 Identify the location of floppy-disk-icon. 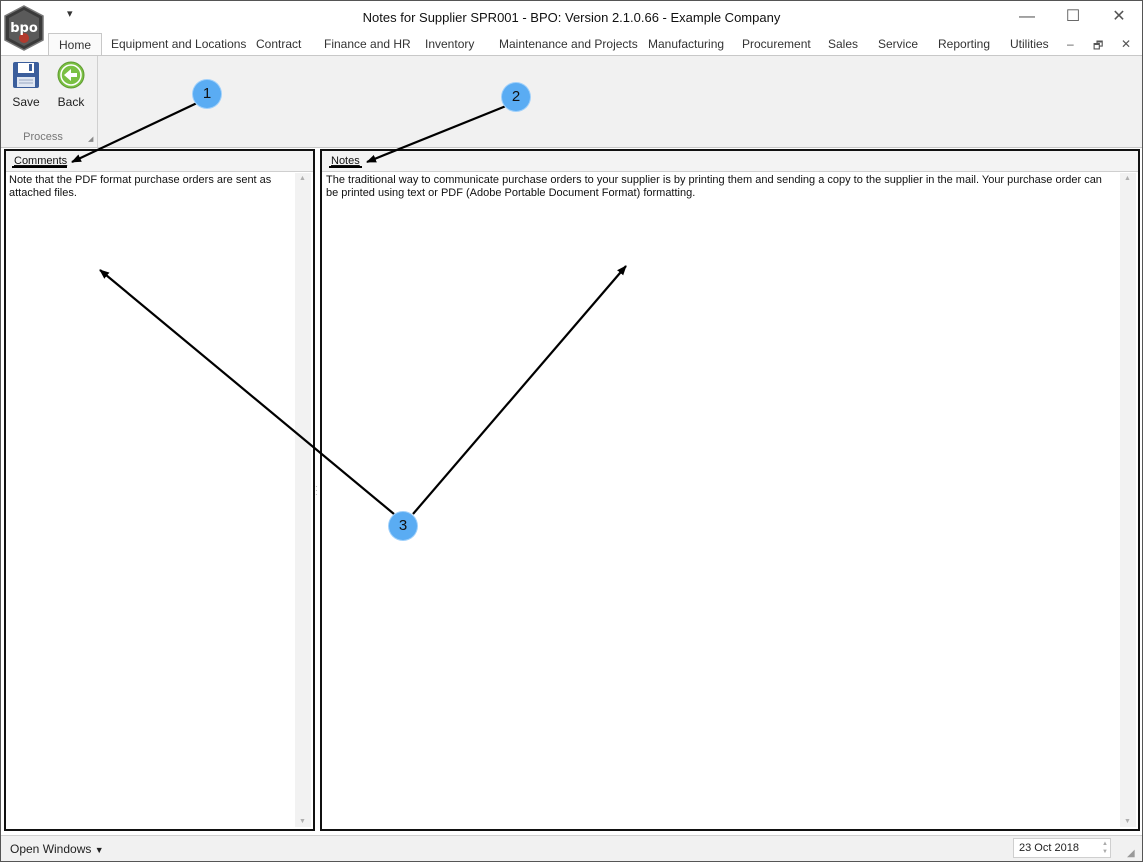
(26, 75).